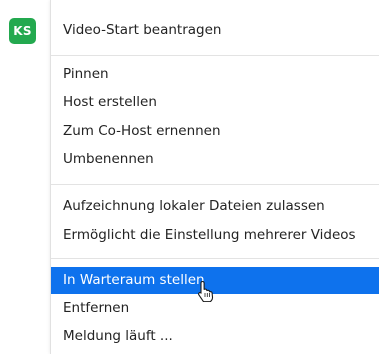 The height and width of the screenshot is (354, 379). I want to click on menu-item-rename: Umbenennen, so click(215, 159).